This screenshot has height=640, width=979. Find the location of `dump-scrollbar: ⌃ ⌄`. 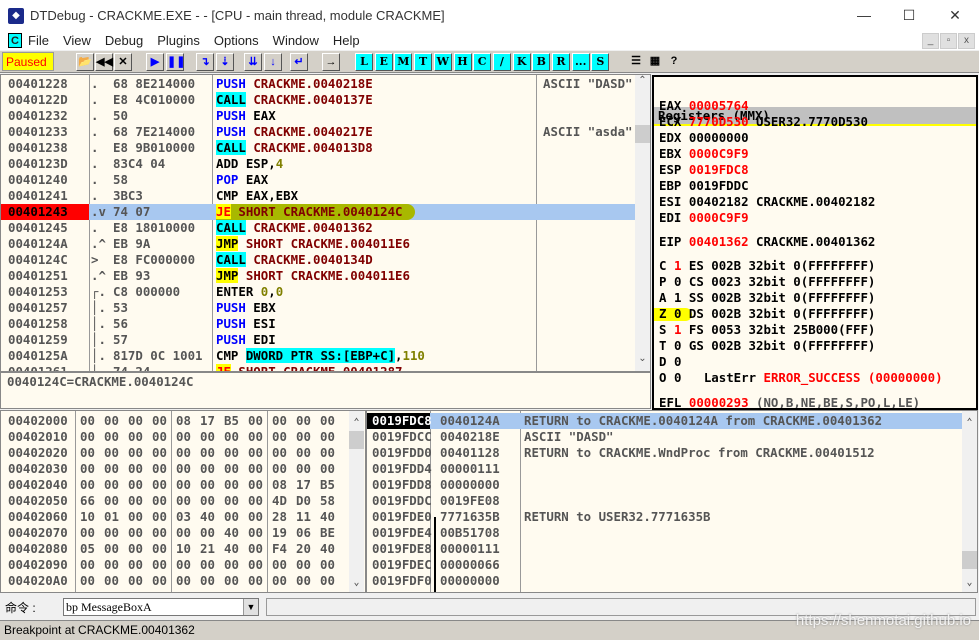

dump-scrollbar: ⌃ ⌄ is located at coordinates (356, 501).